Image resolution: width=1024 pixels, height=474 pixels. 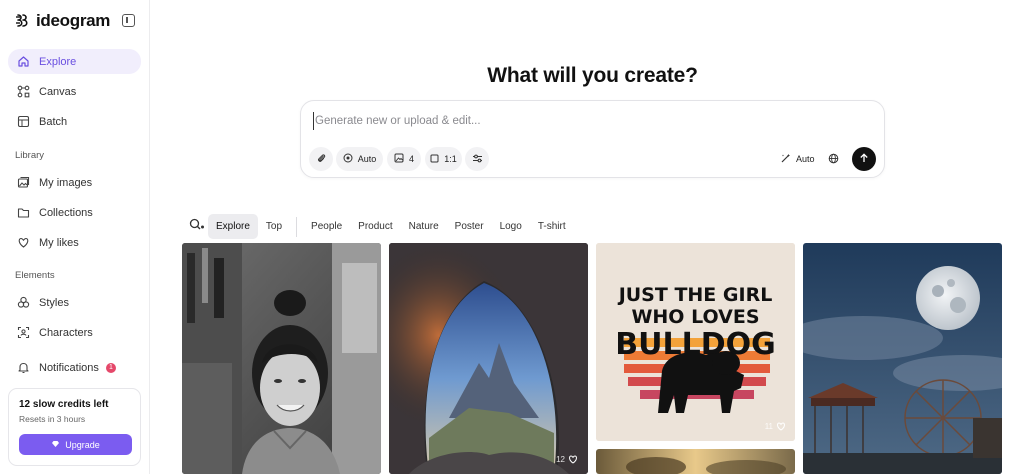 I want to click on gallery-image-sunset-partial, so click(x=695, y=461).